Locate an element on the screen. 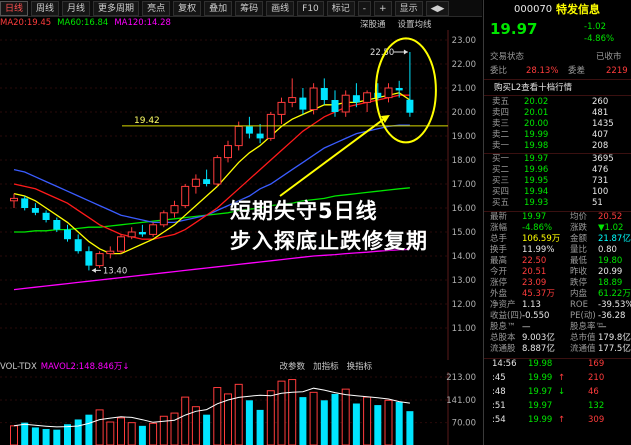  bid-label: 买一 is located at coordinates (501, 159).